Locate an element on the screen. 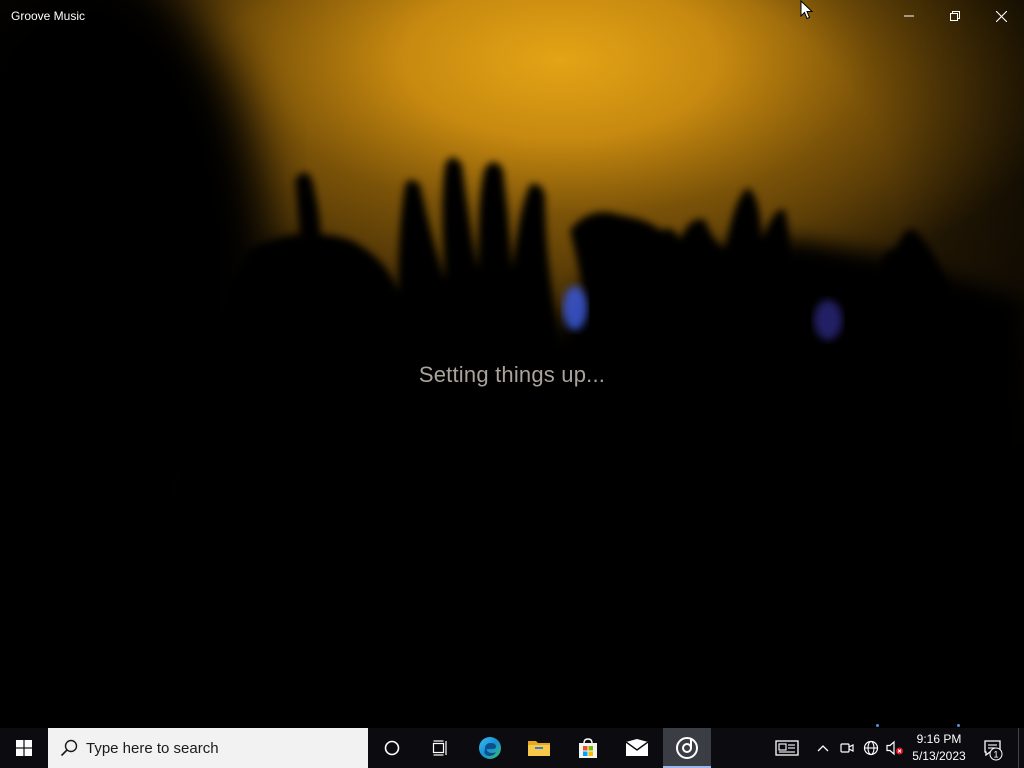 The height and width of the screenshot is (768, 1024). mail-icon is located at coordinates (637, 747).